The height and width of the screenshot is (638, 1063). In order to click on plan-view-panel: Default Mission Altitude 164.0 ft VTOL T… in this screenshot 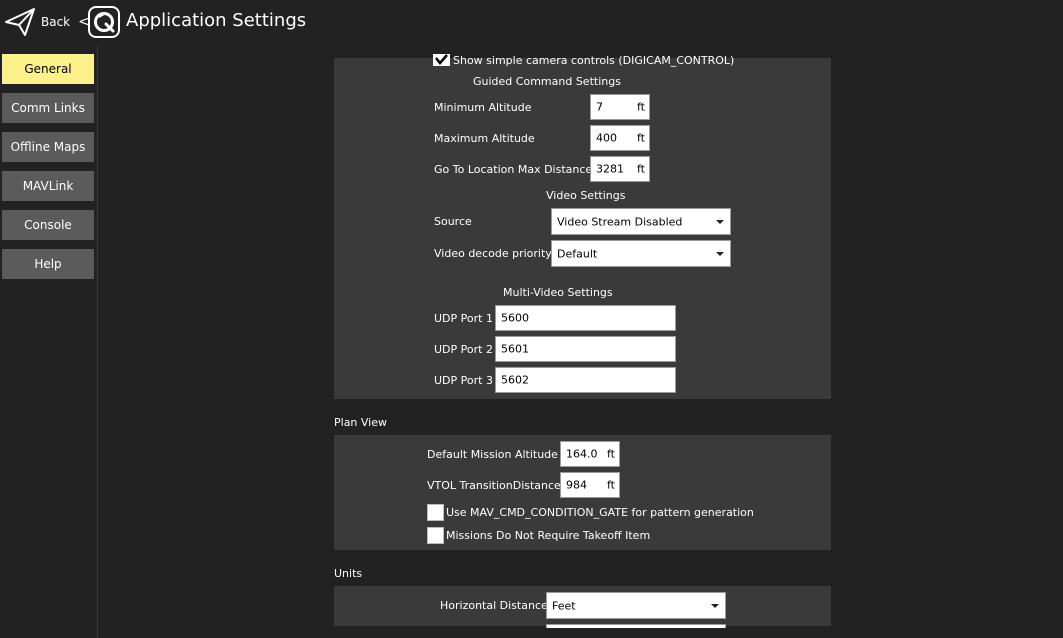, I will do `click(582, 492)`.